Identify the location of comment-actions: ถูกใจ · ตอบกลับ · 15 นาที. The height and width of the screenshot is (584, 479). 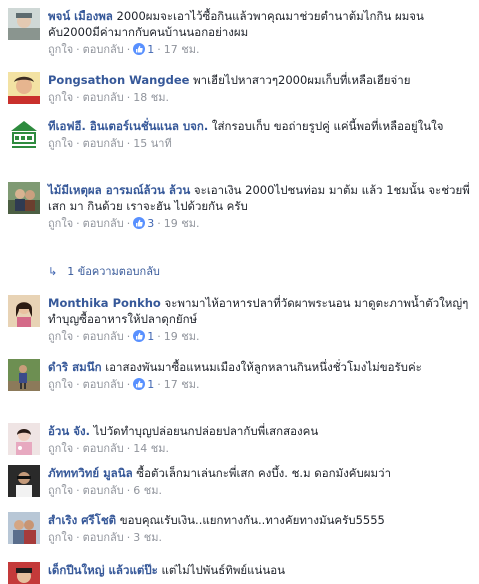
(110, 143).